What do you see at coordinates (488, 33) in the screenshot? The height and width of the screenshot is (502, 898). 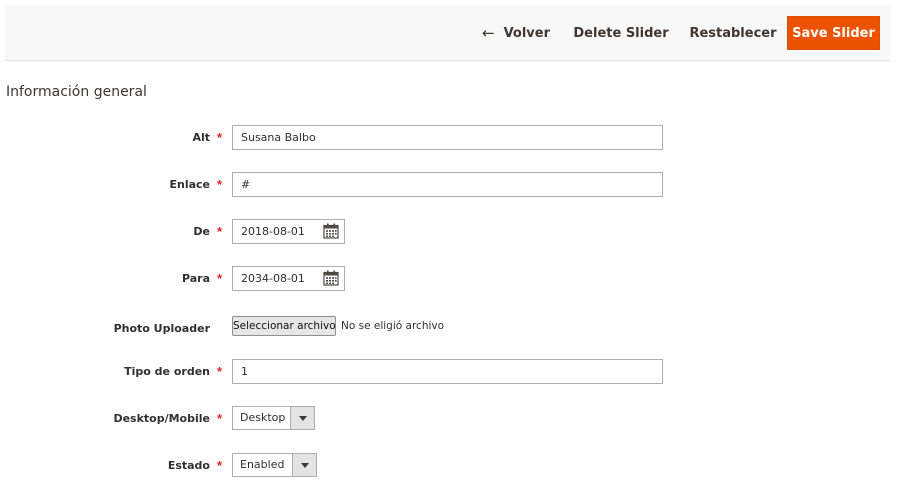 I see `arrow-left-icon: ←` at bounding box center [488, 33].